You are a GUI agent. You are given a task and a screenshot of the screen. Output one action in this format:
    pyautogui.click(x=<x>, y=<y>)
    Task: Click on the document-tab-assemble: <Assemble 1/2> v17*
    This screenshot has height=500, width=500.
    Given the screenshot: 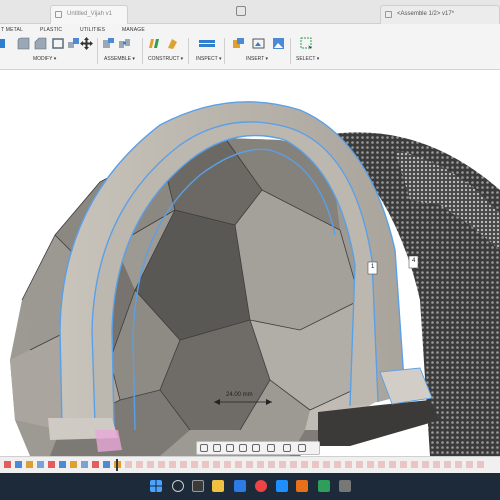 What is the action you would take?
    pyautogui.click(x=440, y=14)
    